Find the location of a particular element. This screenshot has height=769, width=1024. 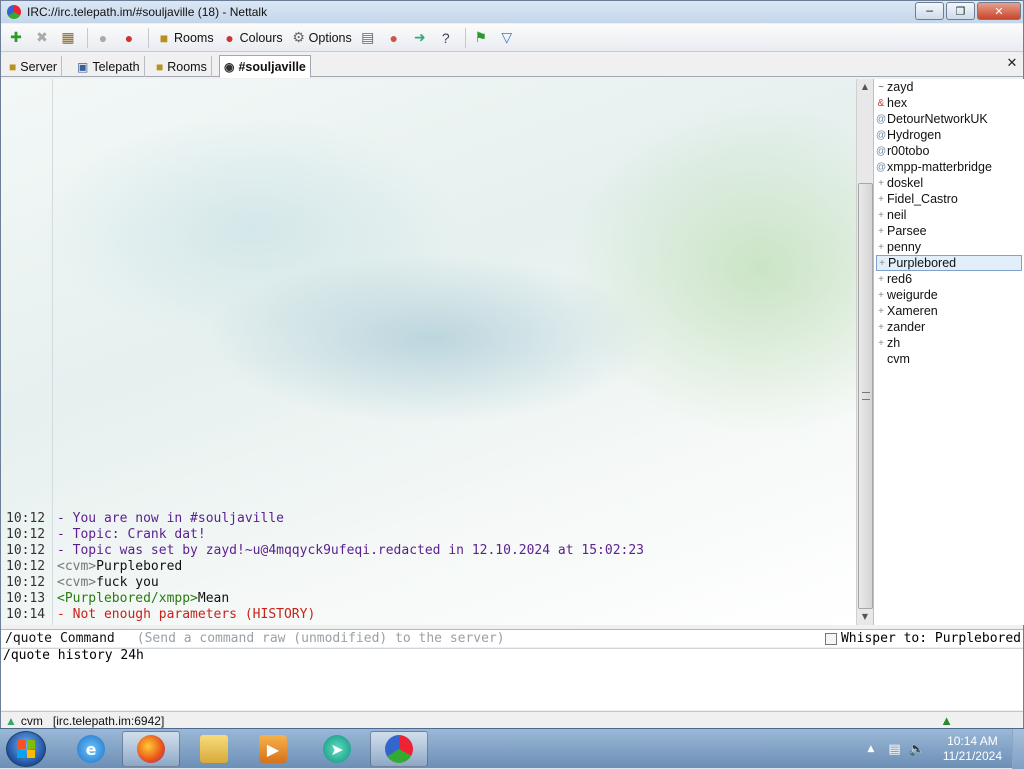

options-button: ⚙ Options is located at coordinates (321, 38).